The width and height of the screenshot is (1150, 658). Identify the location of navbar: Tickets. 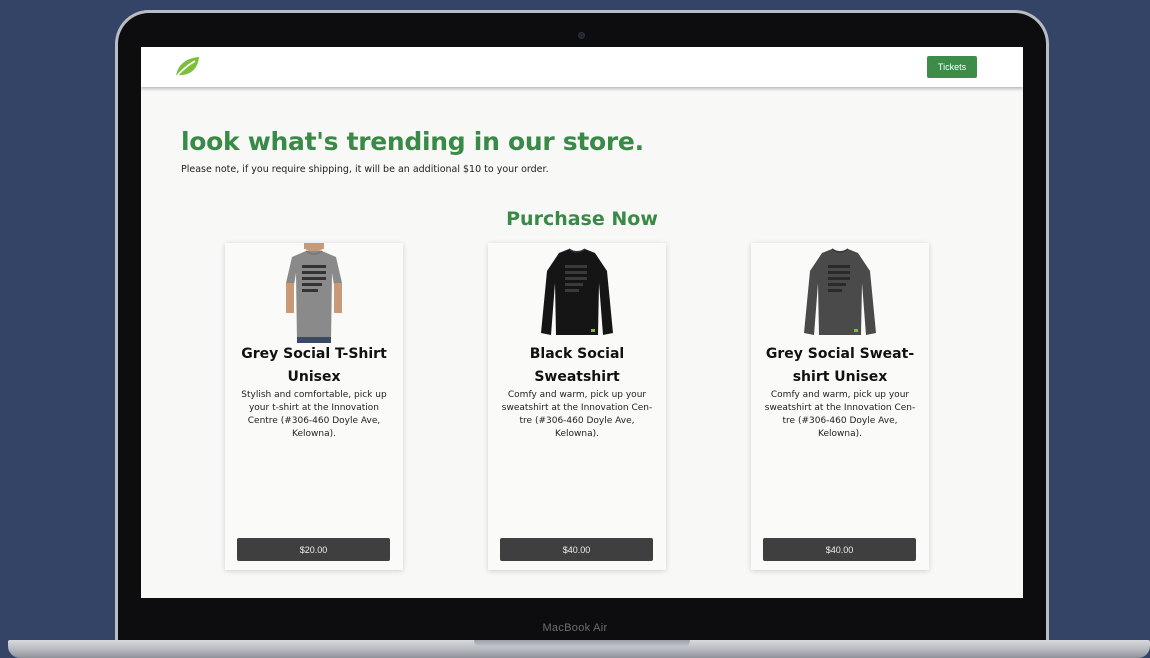
(582, 67).